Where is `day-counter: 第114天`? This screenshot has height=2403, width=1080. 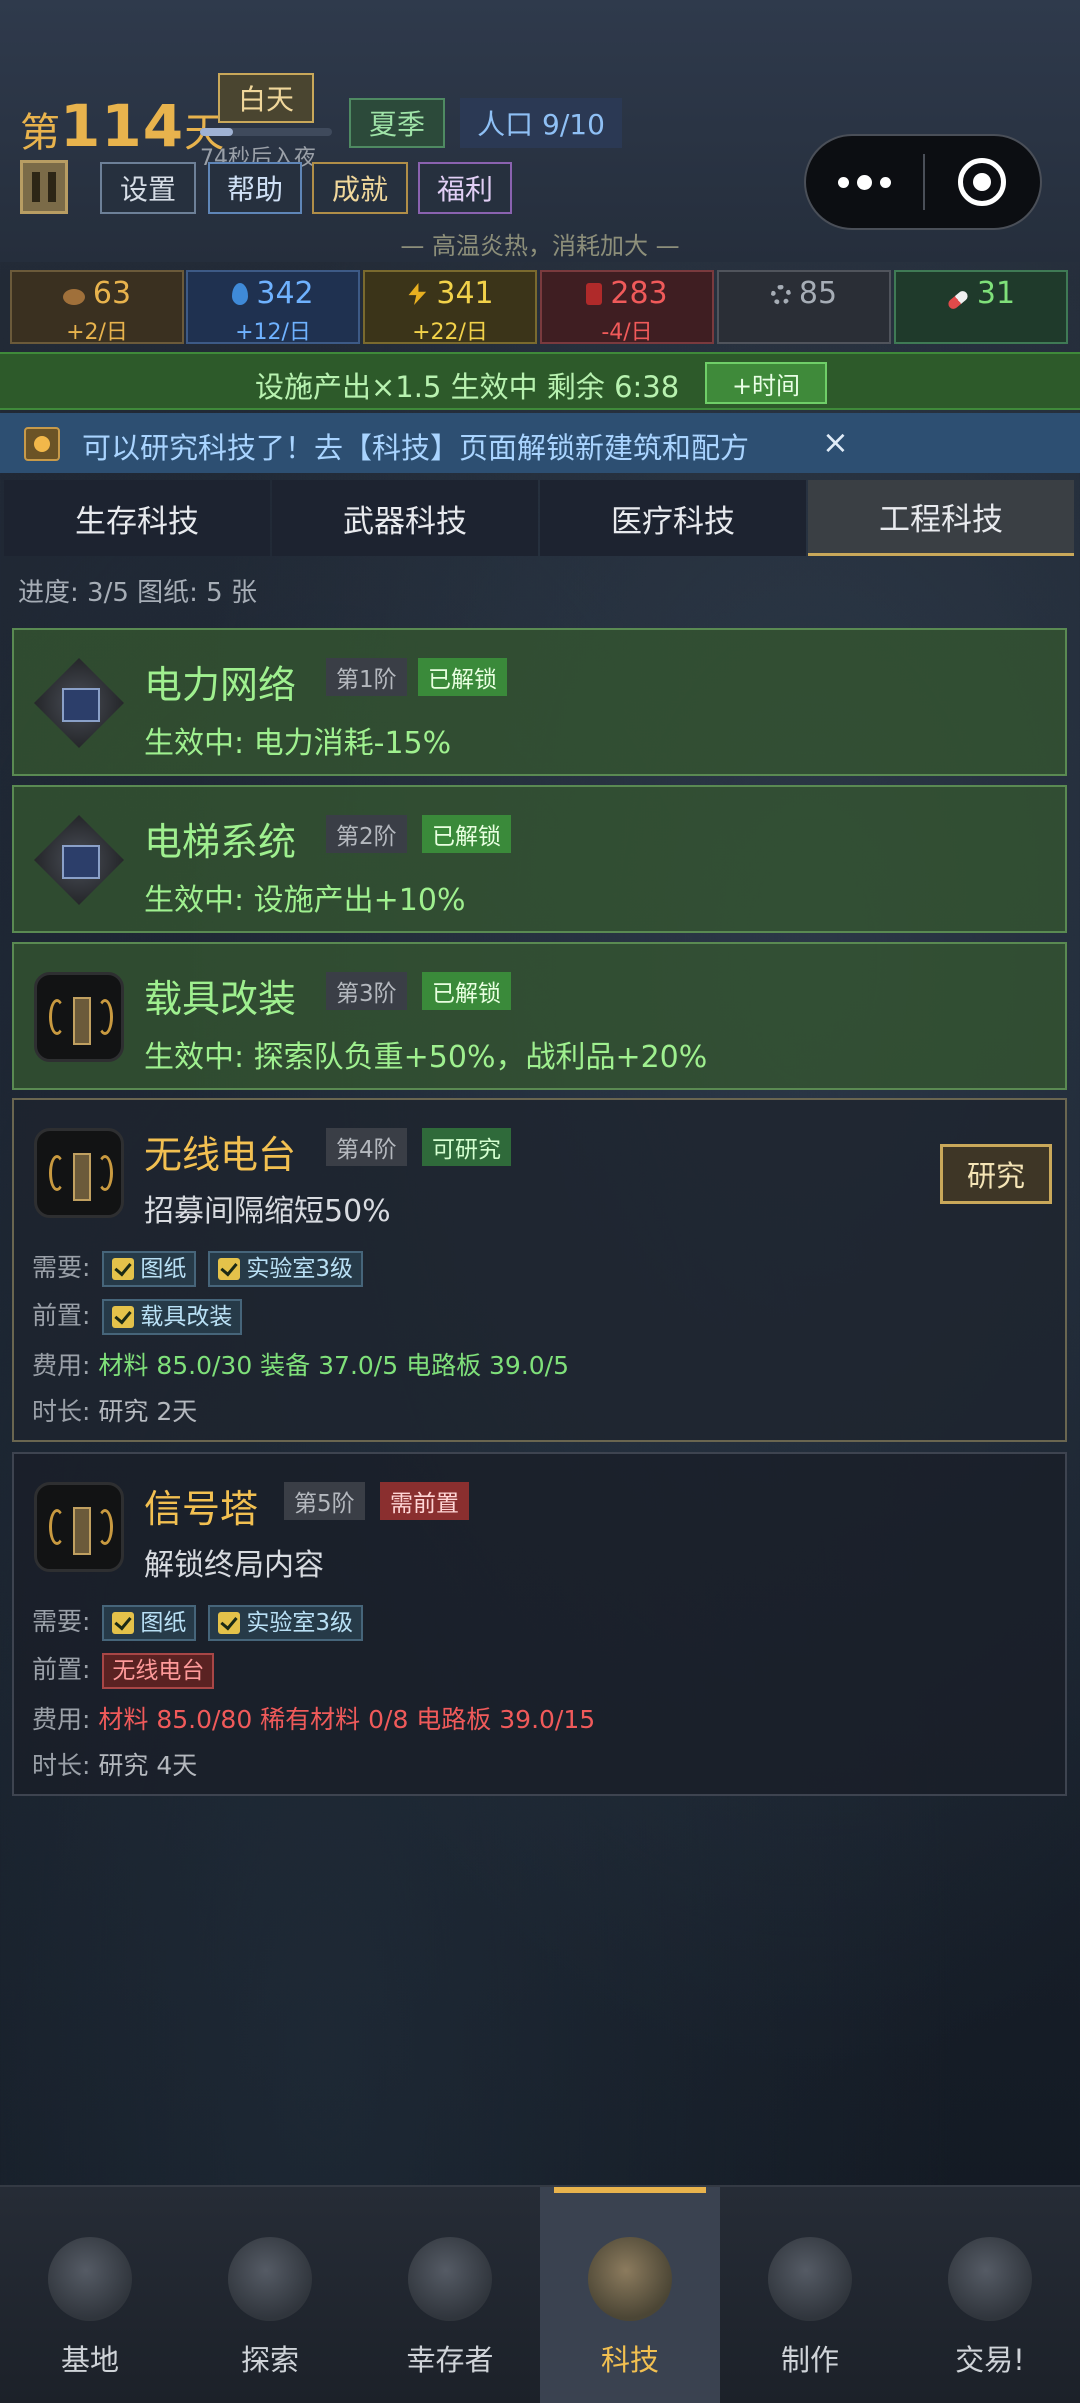 day-counter: 第114天 is located at coordinates (122, 126).